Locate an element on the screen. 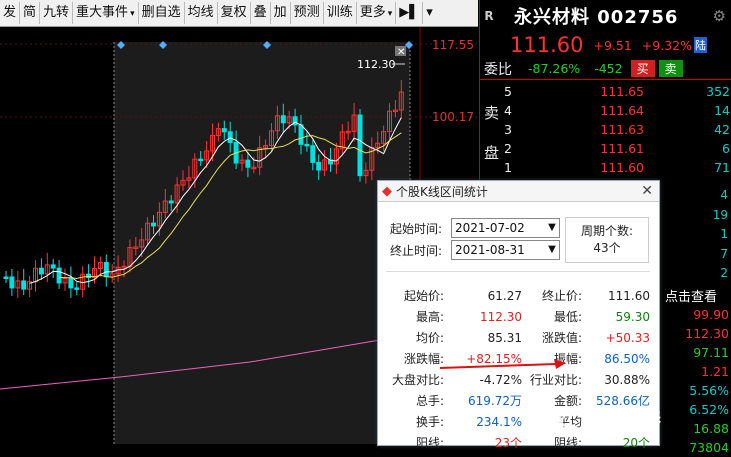  period-count-value: 43个 is located at coordinates (607, 248).